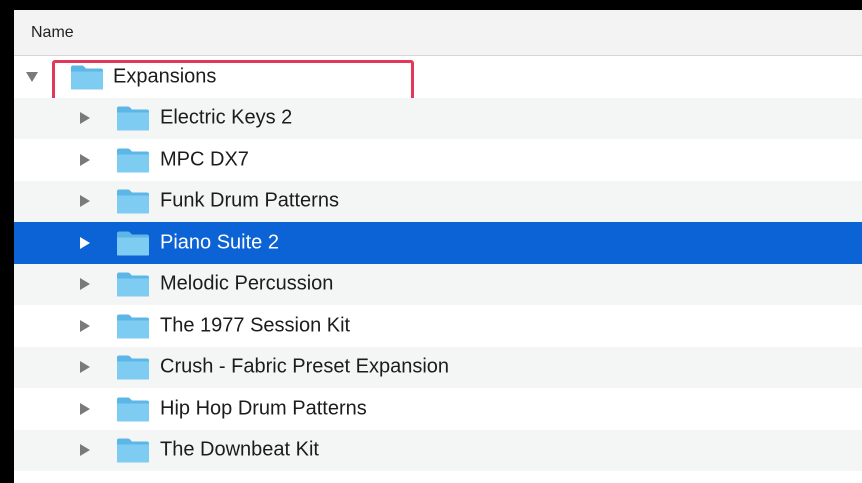 Image resolution: width=862 pixels, height=483 pixels. I want to click on list-item-label: The Downbeat Kit, so click(239, 449).